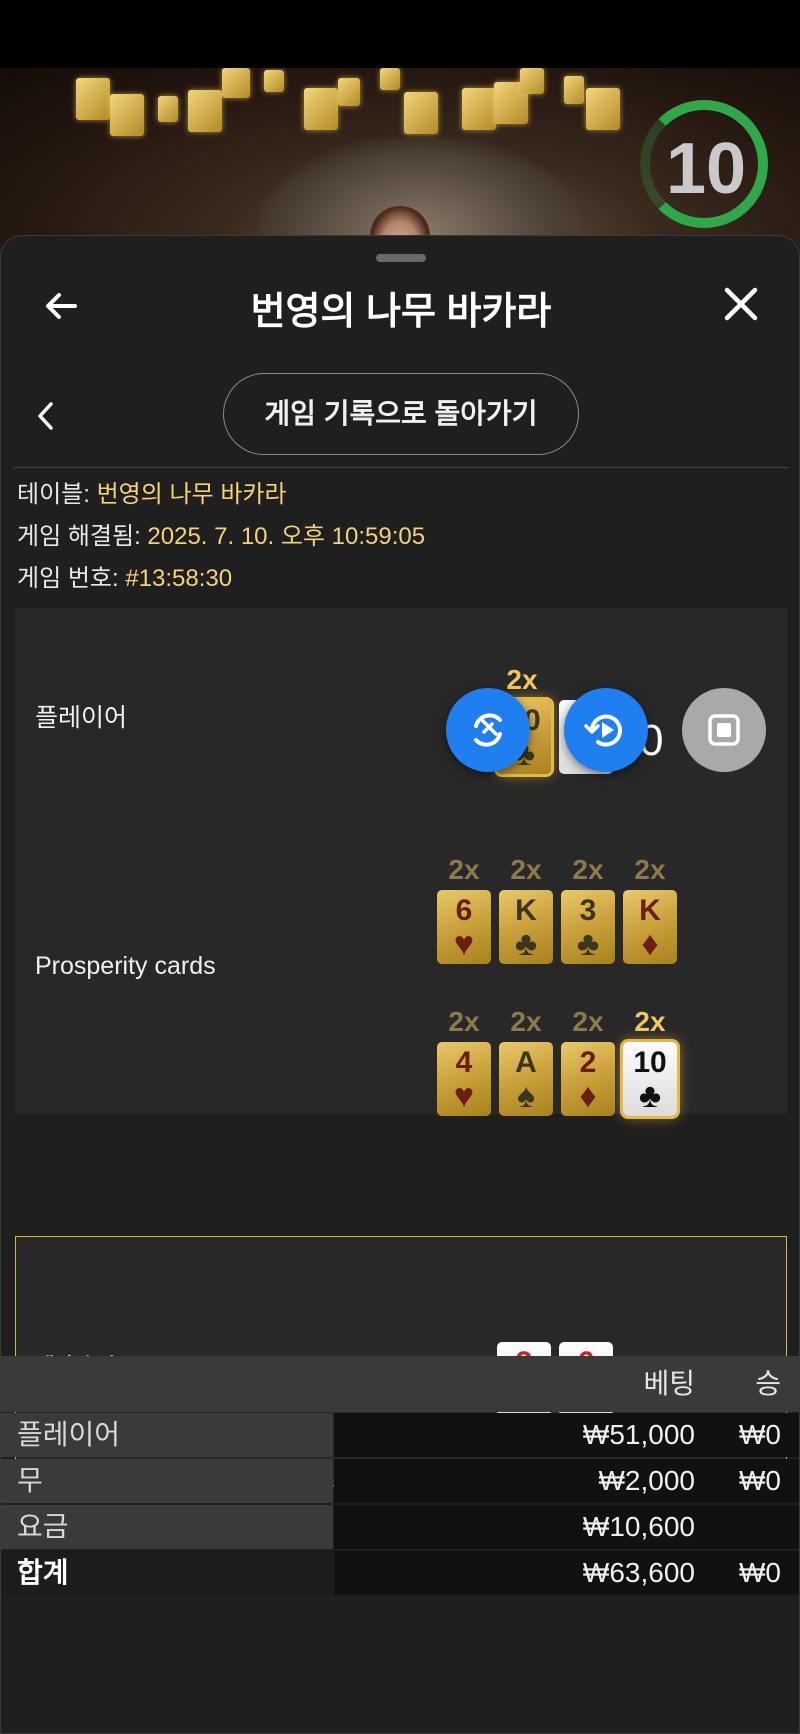  What do you see at coordinates (526, 1062) in the screenshot?
I see `card-rank: A` at bounding box center [526, 1062].